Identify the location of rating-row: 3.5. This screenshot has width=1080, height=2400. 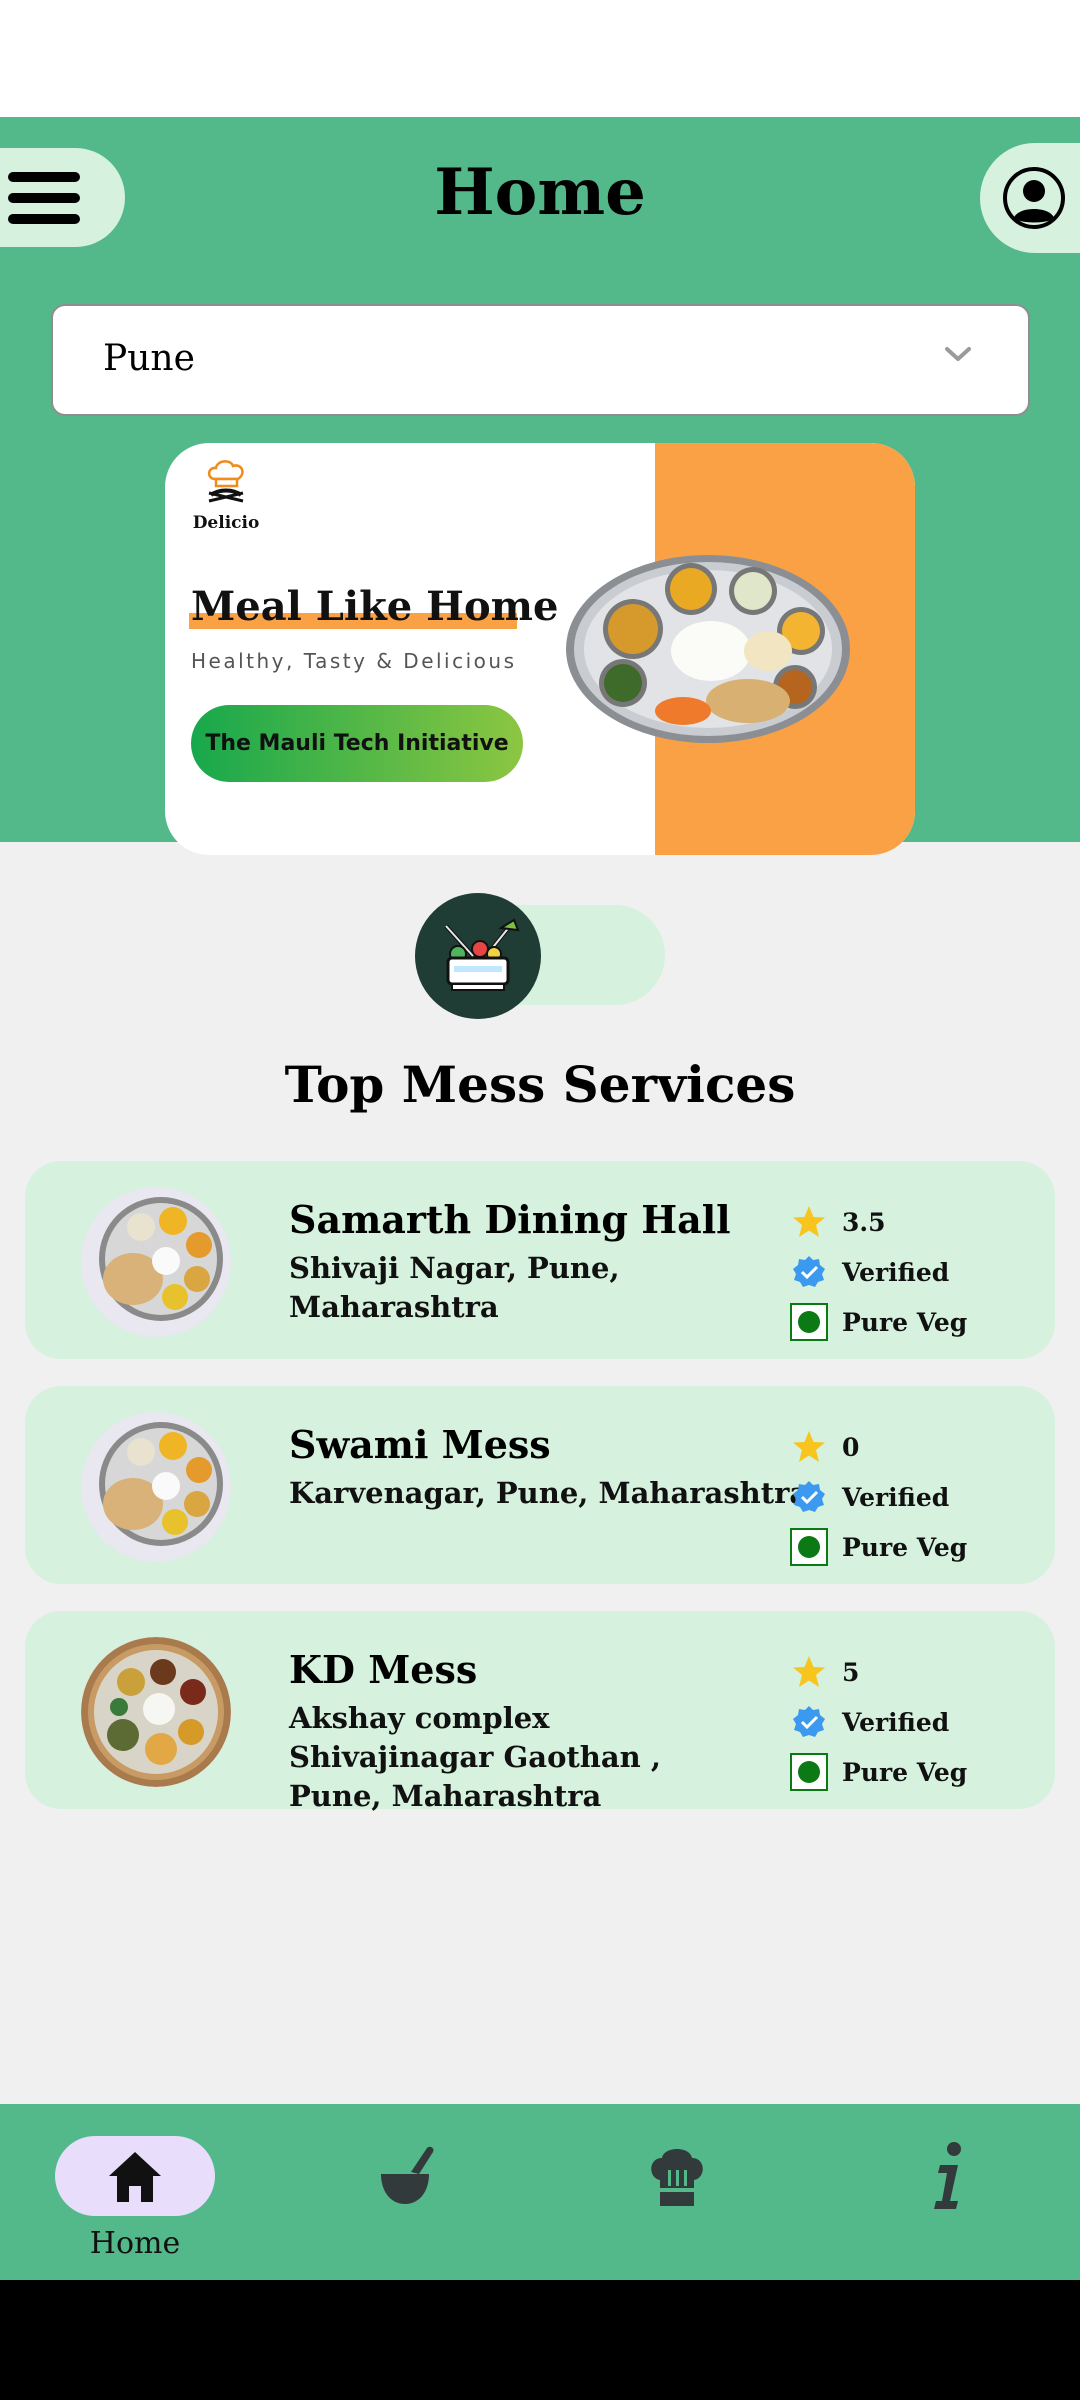
(878, 1222).